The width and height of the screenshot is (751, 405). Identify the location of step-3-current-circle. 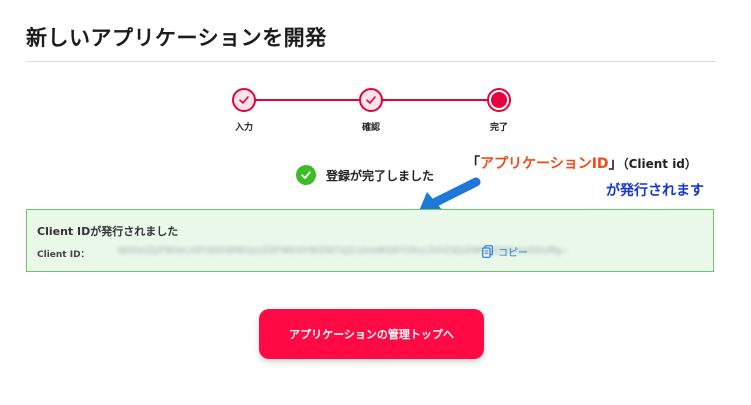
(499, 100).